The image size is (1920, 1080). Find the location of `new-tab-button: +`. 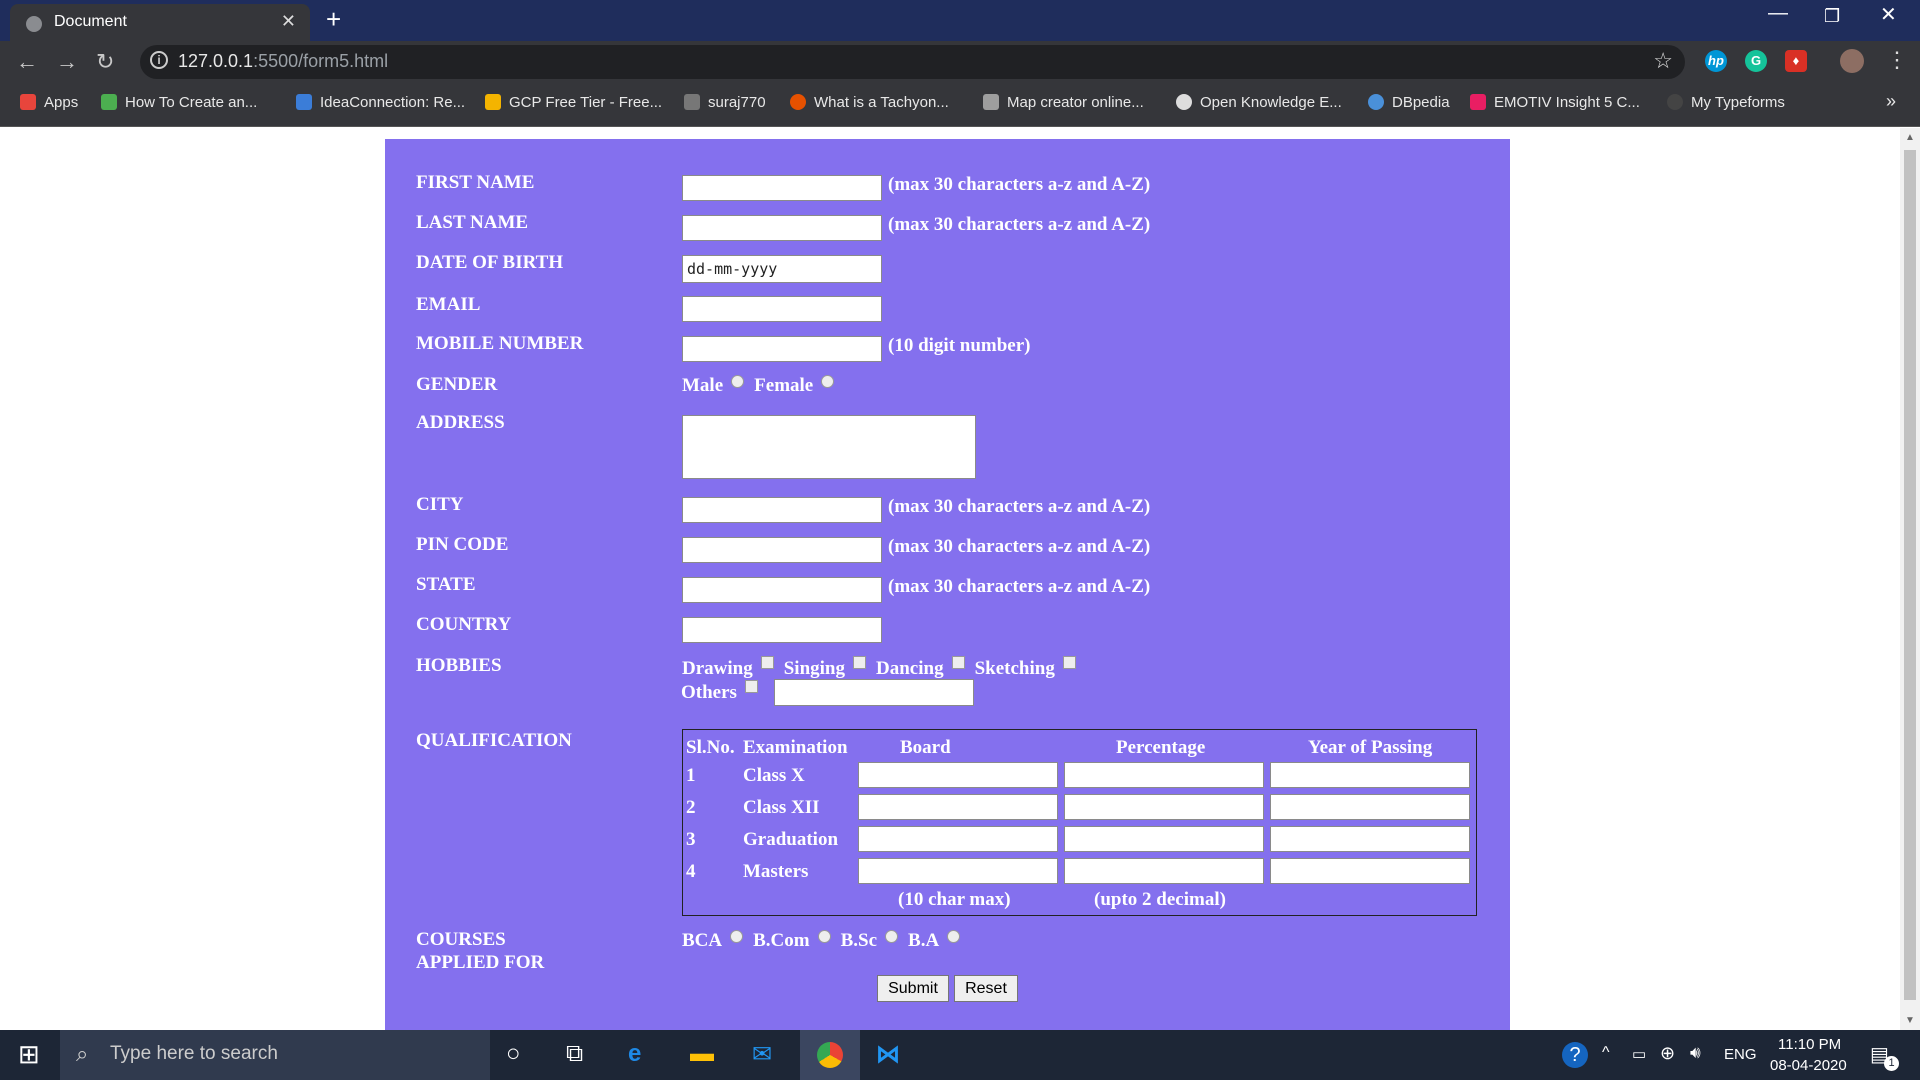

new-tab-button: + is located at coordinates (333, 19).